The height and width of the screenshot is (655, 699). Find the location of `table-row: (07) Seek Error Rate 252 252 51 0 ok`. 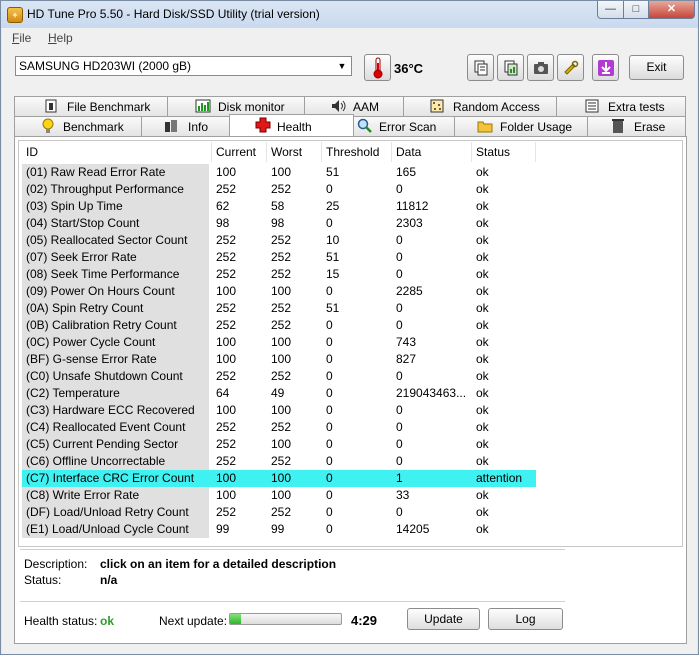

table-row: (07) Seek Error Rate 252 252 51 0 ok is located at coordinates (279, 257).